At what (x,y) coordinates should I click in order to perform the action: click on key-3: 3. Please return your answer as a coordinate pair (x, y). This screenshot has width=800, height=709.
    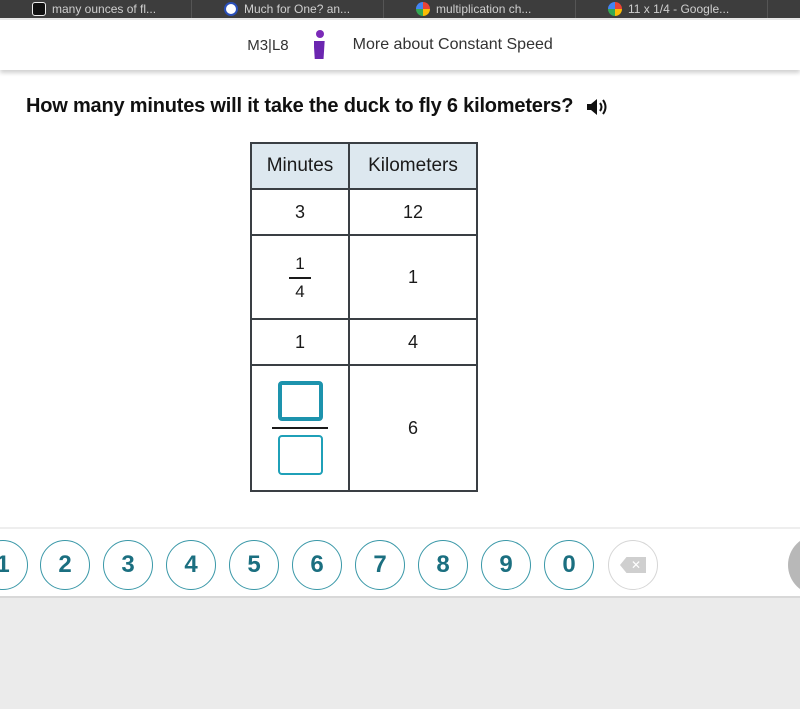
    Looking at the image, I should click on (128, 565).